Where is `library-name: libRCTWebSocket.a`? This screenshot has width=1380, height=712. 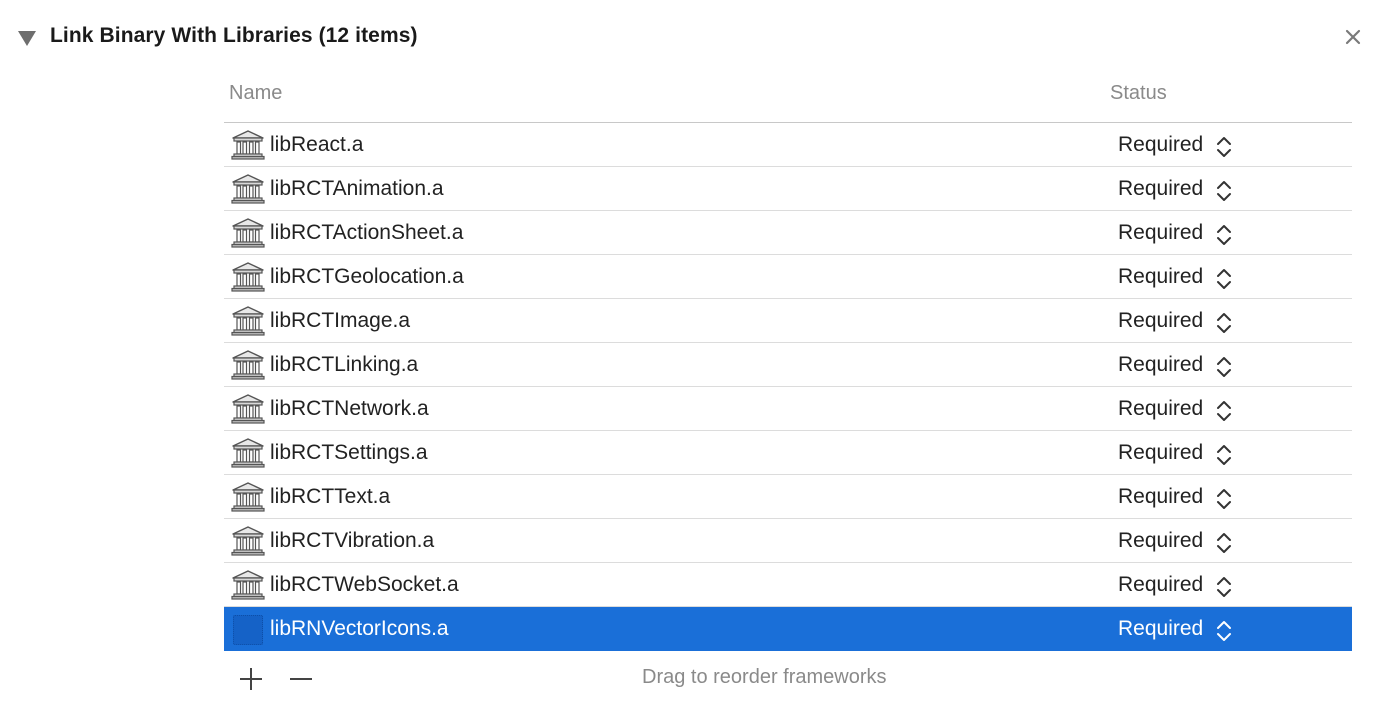
library-name: libRCTWebSocket.a is located at coordinates (364, 584).